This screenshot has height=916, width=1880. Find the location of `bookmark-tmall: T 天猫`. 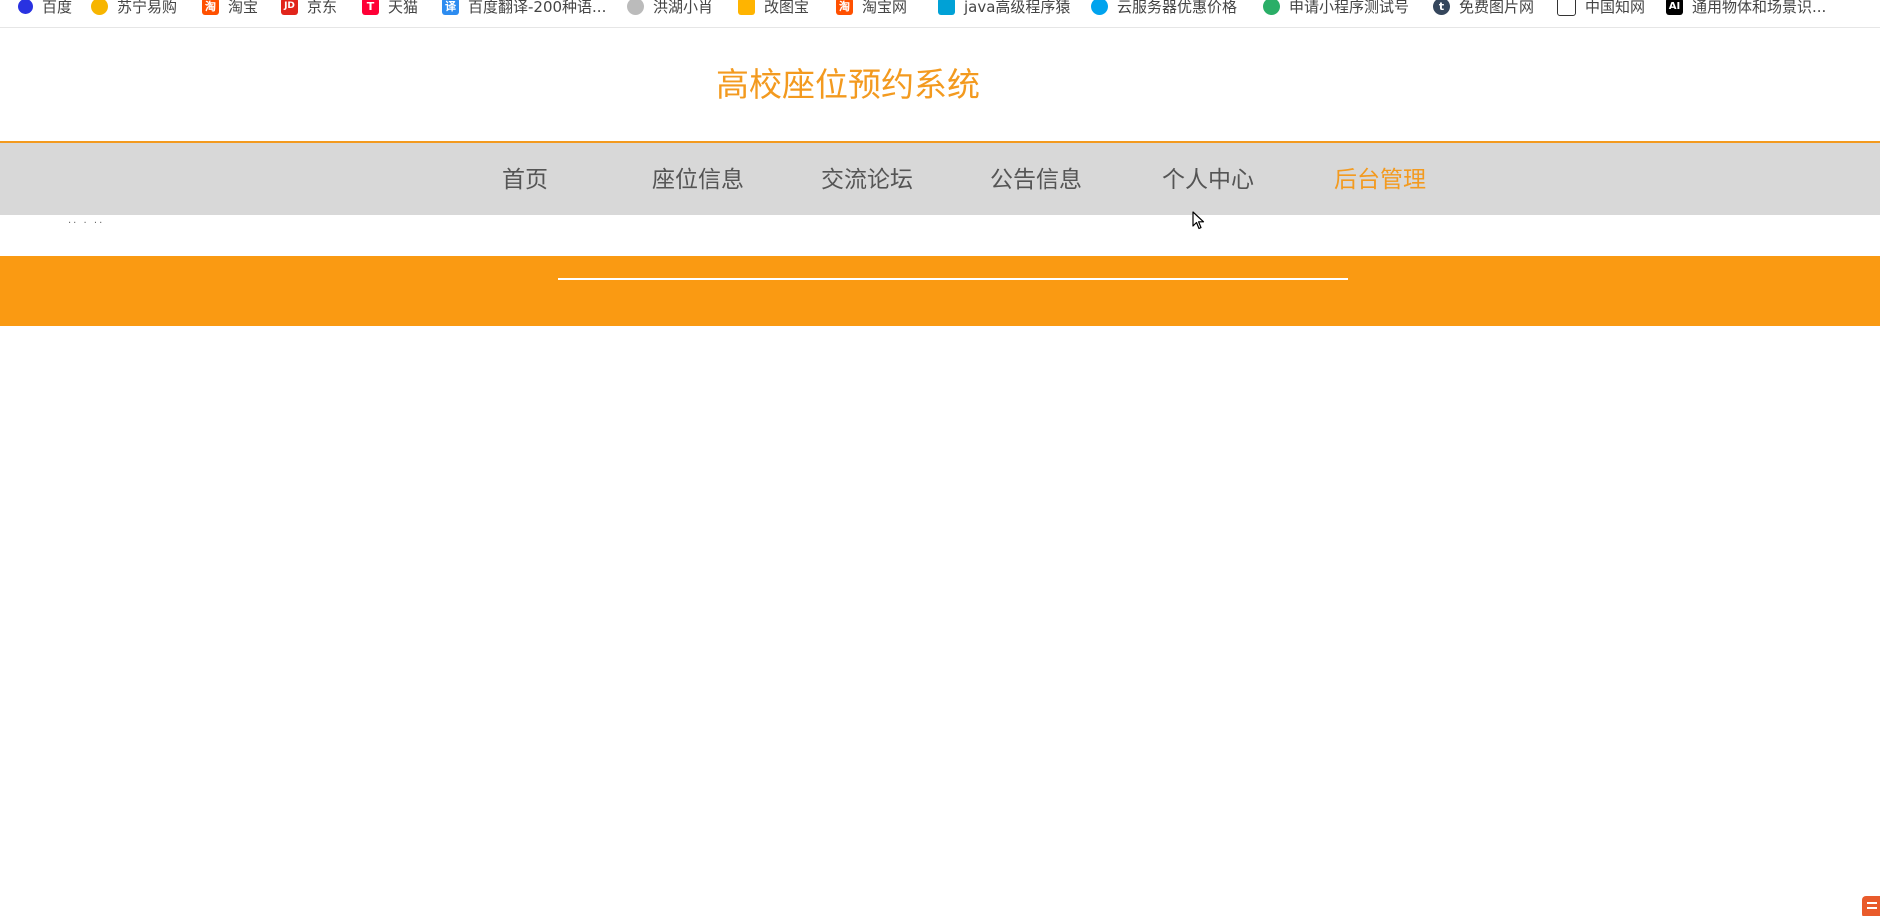

bookmark-tmall: T 天猫 is located at coordinates (390, 8).